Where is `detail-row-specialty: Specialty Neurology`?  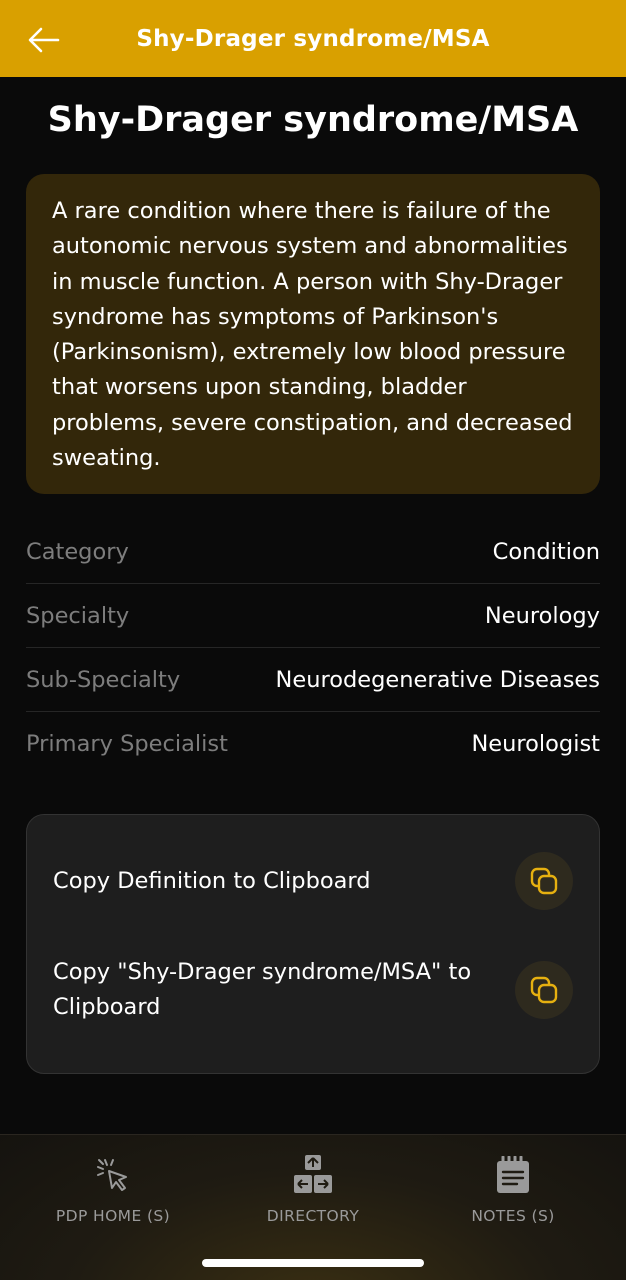 detail-row-specialty: Specialty Neurology is located at coordinates (313, 616).